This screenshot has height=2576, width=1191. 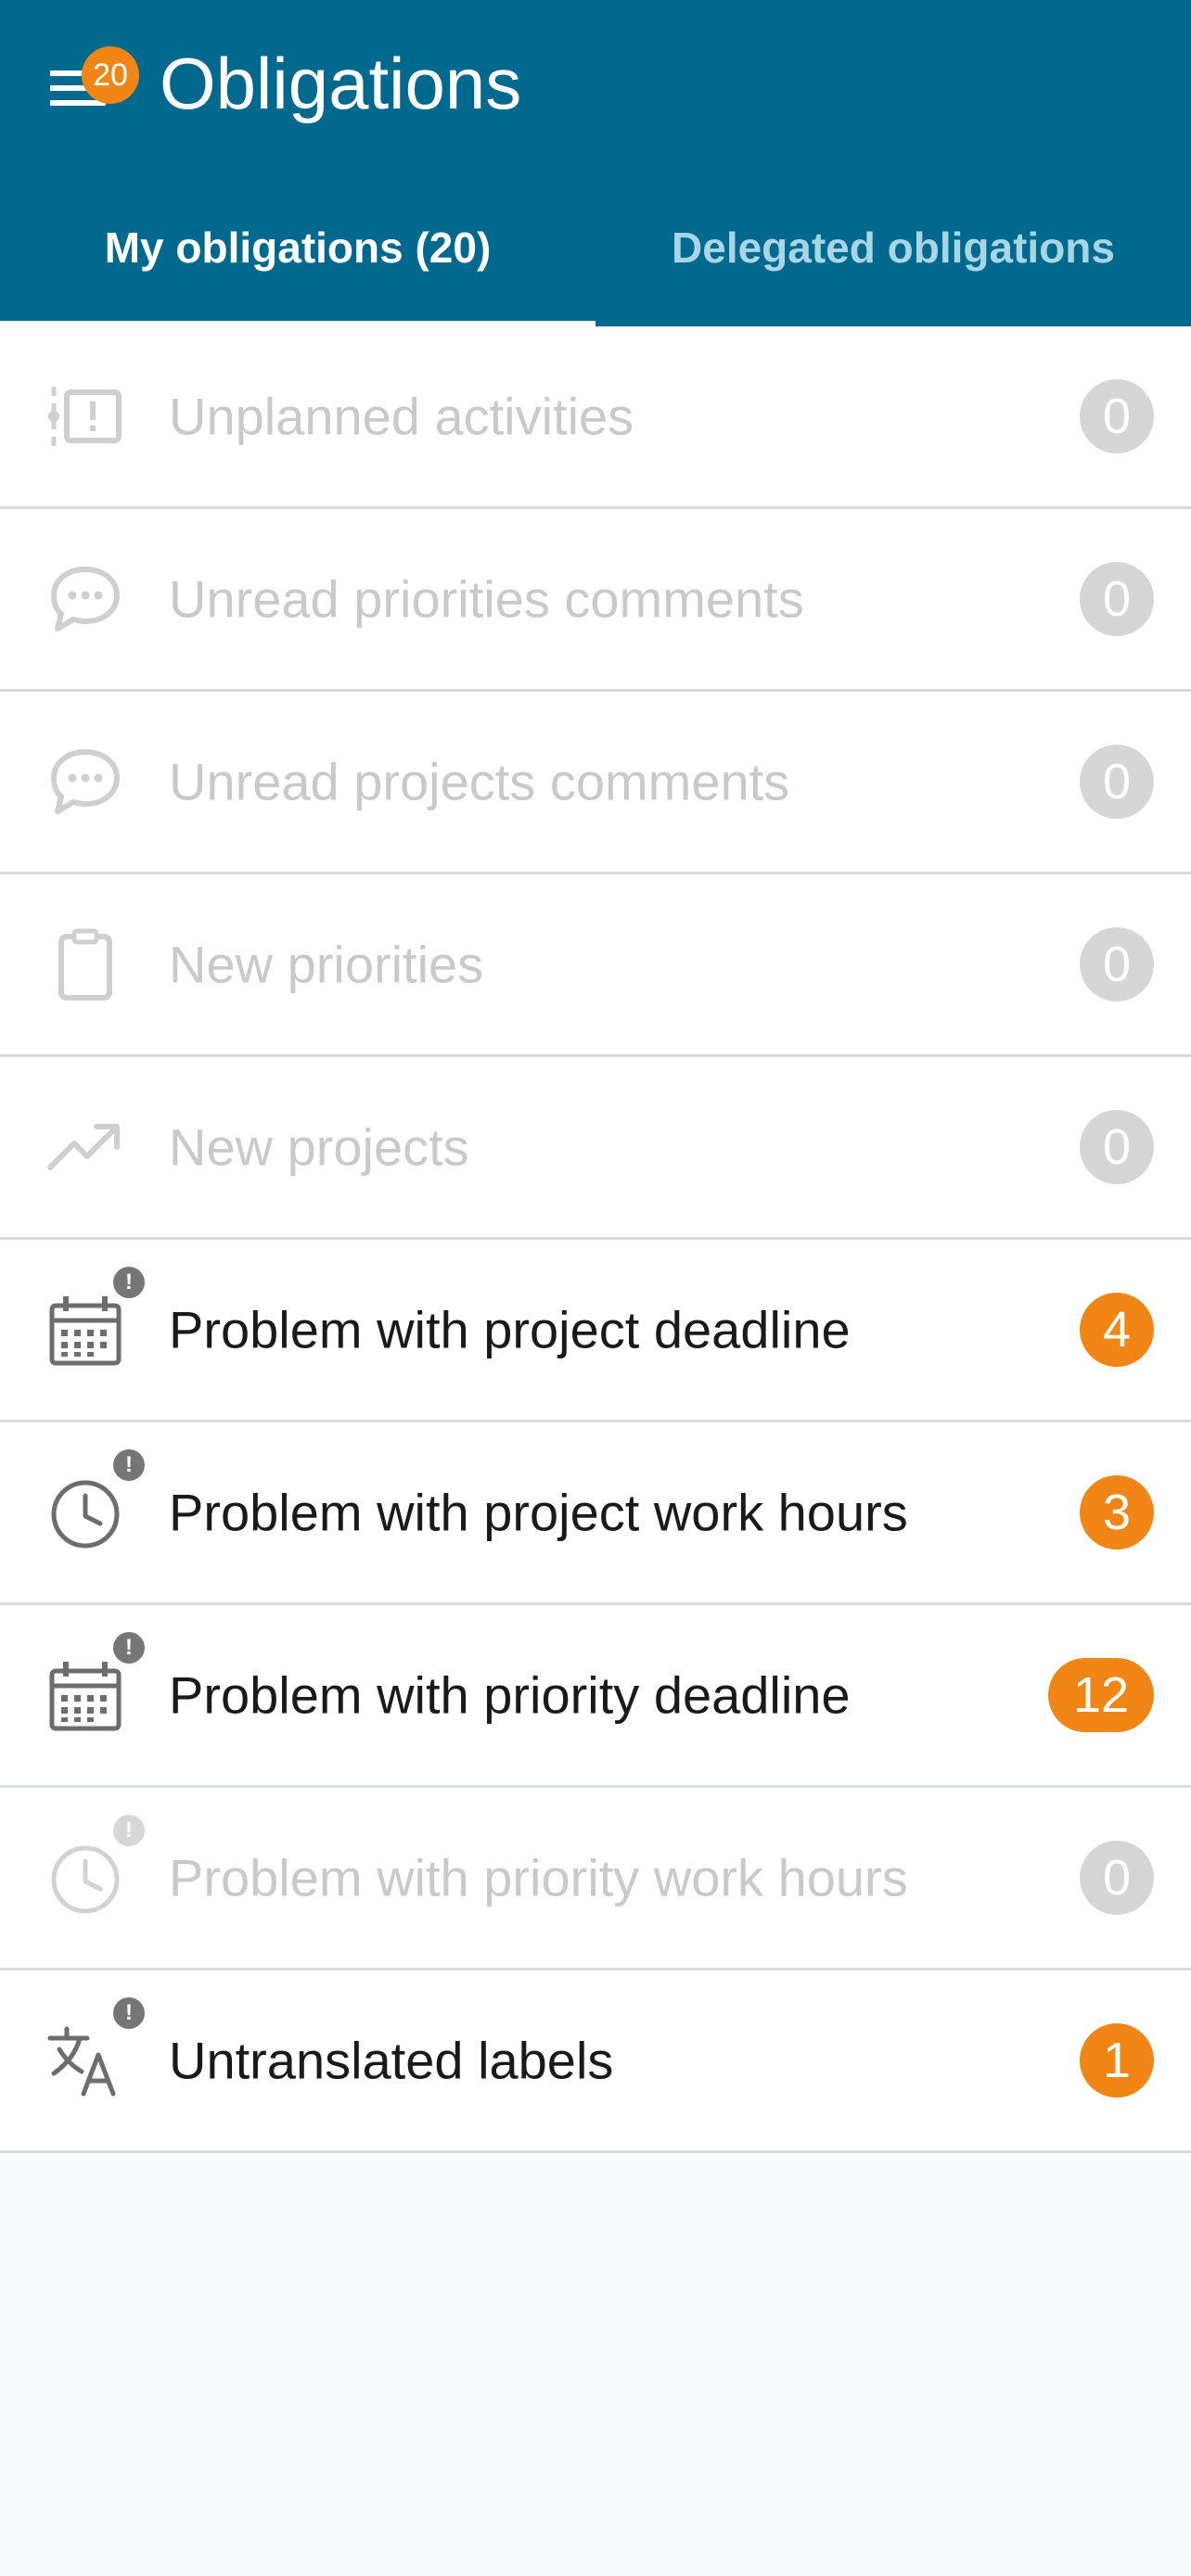 What do you see at coordinates (85, 1147) in the screenshot?
I see `trending-up-icon` at bounding box center [85, 1147].